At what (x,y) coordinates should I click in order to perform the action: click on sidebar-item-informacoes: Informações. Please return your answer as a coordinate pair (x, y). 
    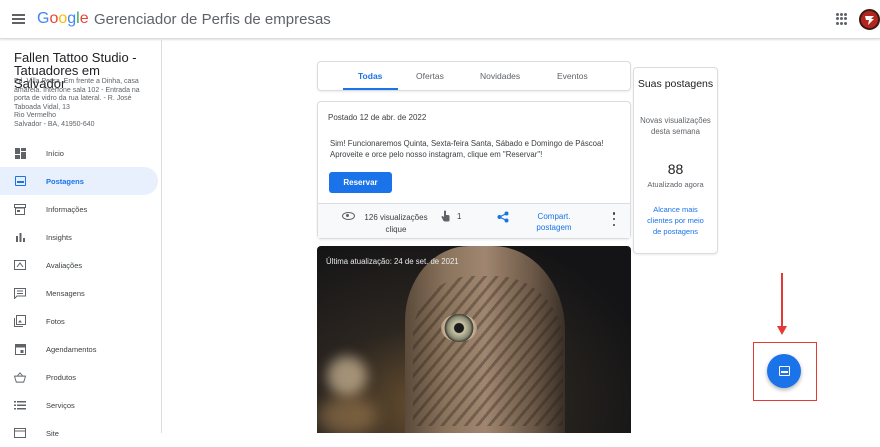
    Looking at the image, I should click on (79, 209).